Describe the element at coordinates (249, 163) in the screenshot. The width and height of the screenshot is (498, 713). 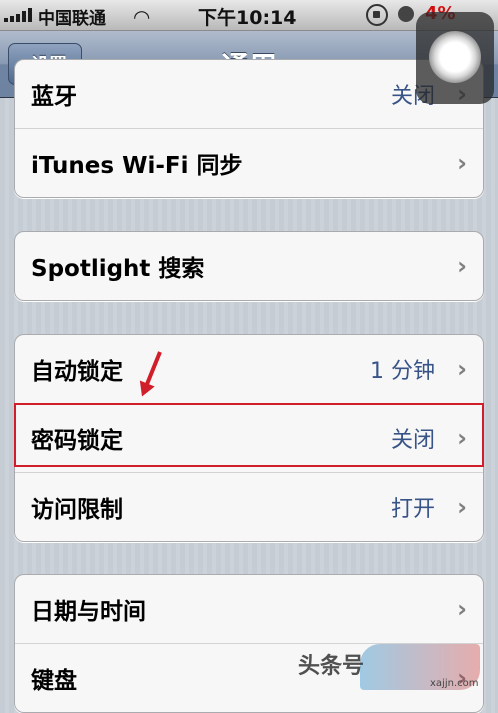
I see `settings-row-itunes-wifi-sync: iTunes Wi-Fi 同步 ›` at that location.